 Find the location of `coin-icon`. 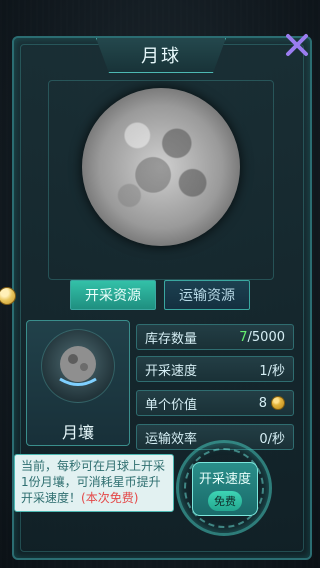

coin-icon is located at coordinates (278, 403).